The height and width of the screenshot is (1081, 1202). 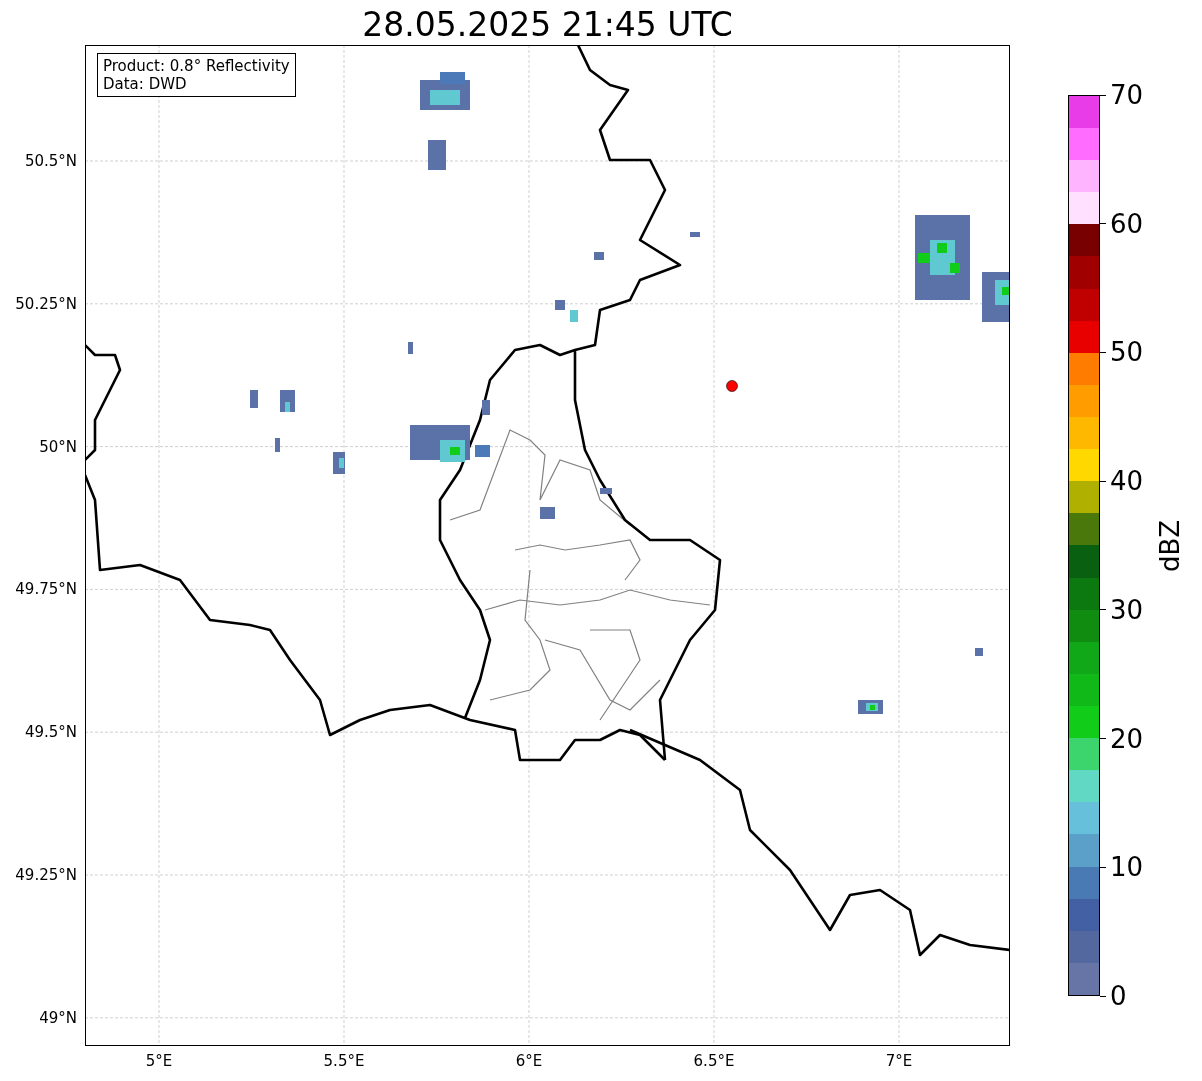 I want to click on colorbar-tick-label: 10, so click(x=1127, y=867).